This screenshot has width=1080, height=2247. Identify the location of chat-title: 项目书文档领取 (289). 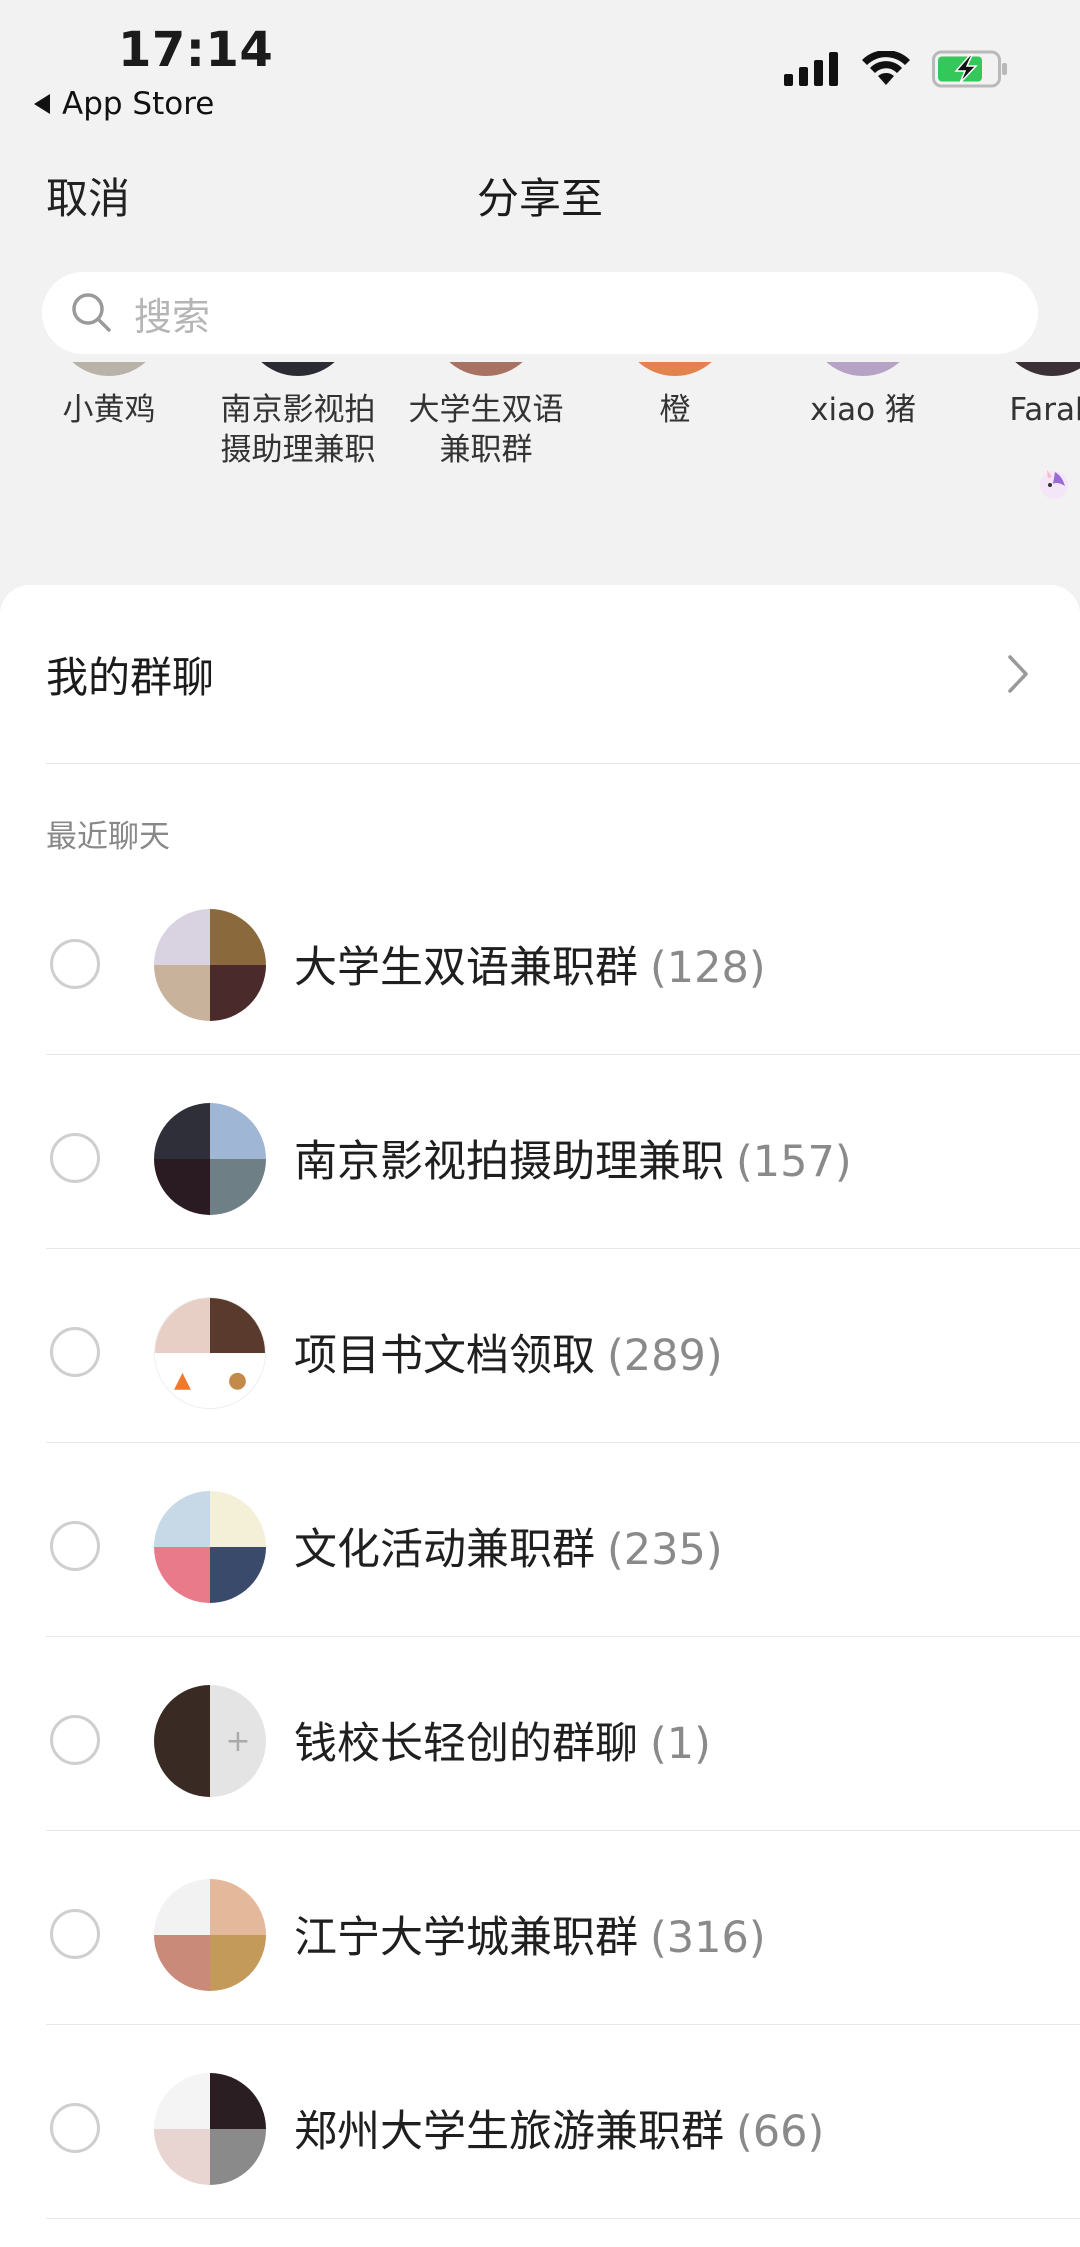
(508, 1352).